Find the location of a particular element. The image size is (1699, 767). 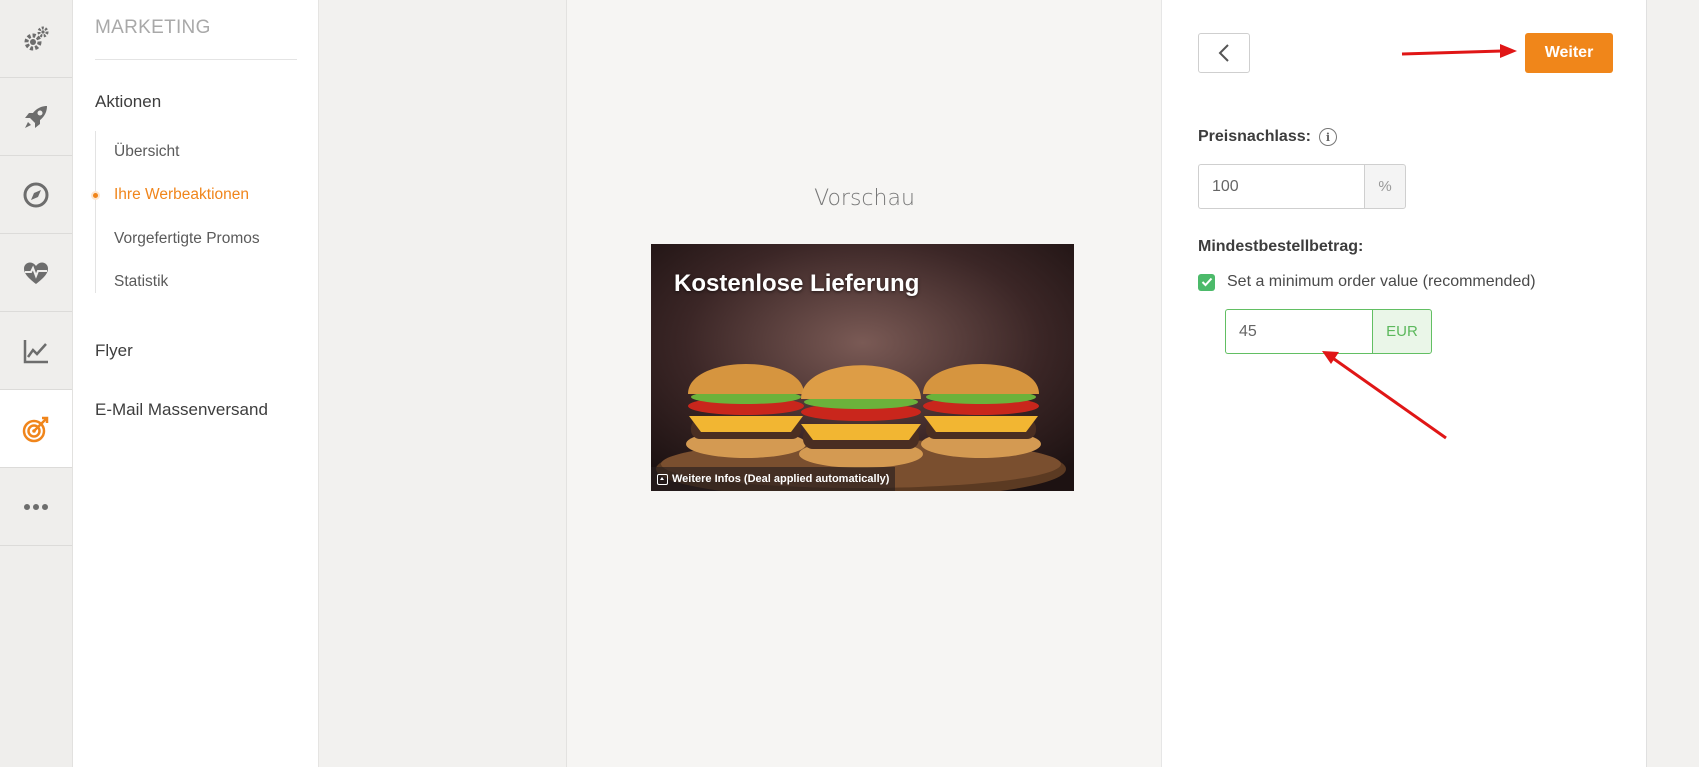

nav-item-uebersicht: Übersicht is located at coordinates (146, 152).